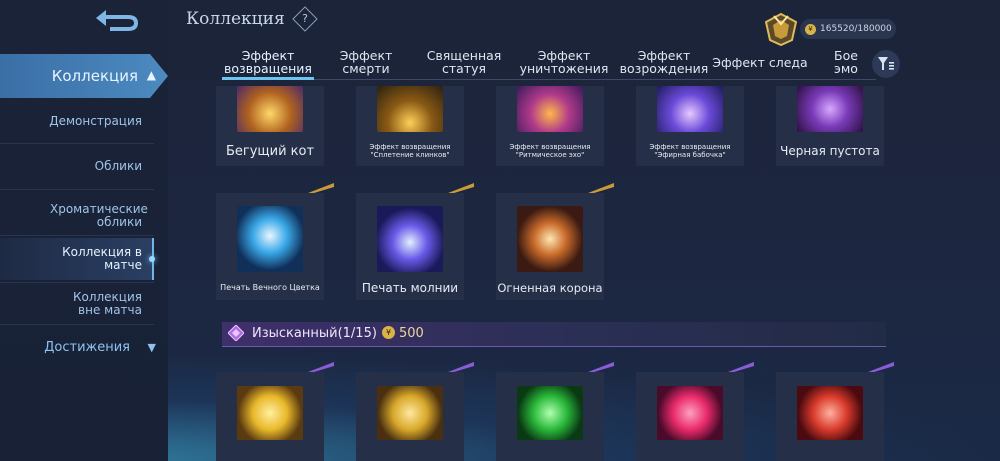 The image size is (1000, 461). I want to click on chevron-down-icon: ▼, so click(151, 347).